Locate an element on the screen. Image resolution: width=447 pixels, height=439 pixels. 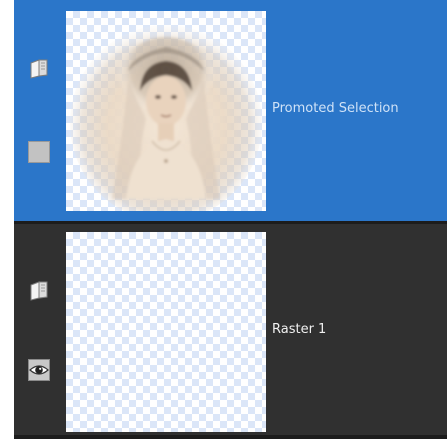
eye-icon is located at coordinates (39, 370).